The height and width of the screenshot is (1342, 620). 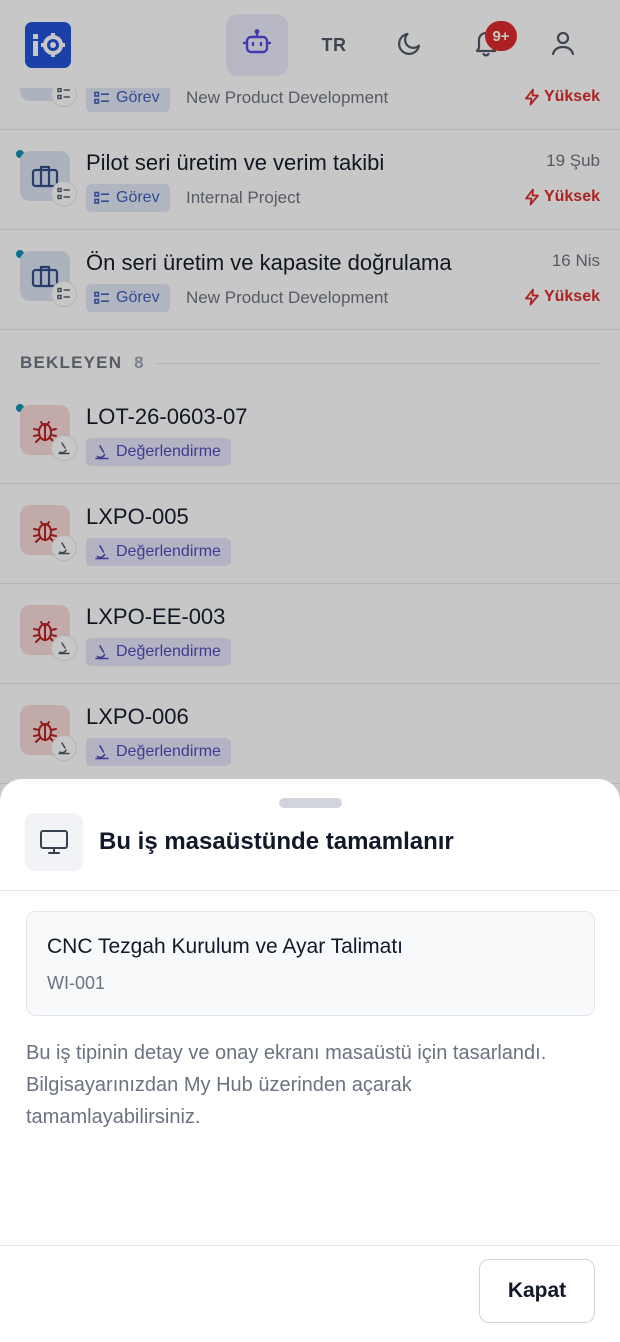 I want to click on sheet-divider, so click(x=310, y=890).